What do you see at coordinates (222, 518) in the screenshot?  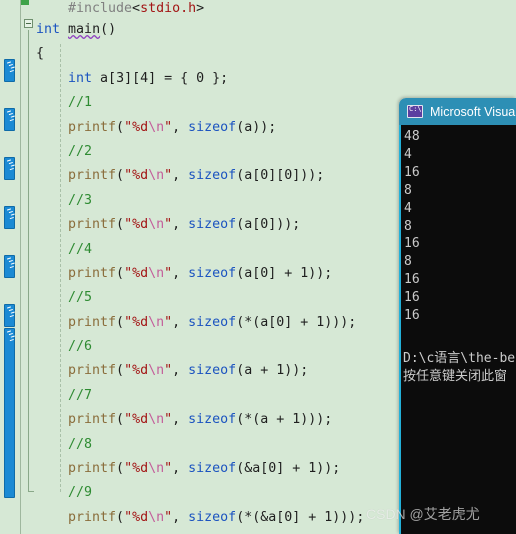 I see `code-line: printf("%d\n", sizeof(*(&a[0] + 1)));` at bounding box center [222, 518].